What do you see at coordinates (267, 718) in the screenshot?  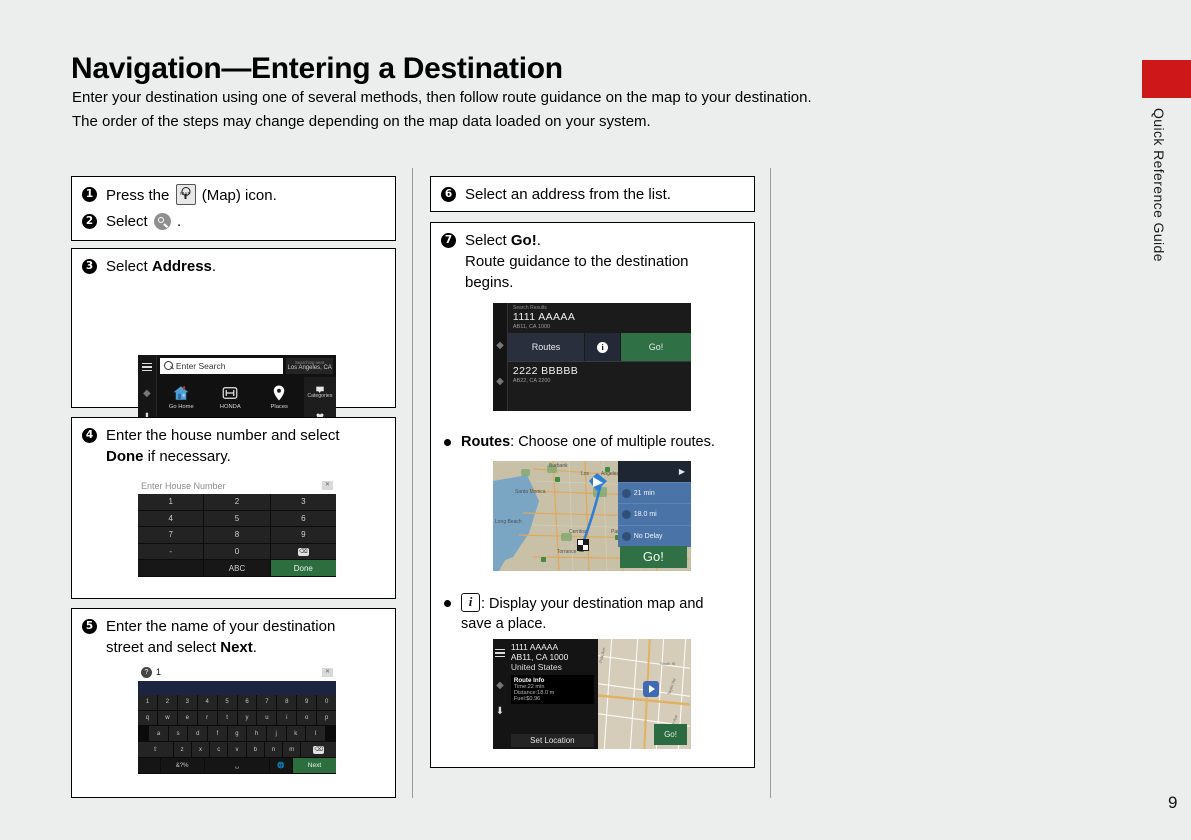 I see `key-letter: u` at bounding box center [267, 718].